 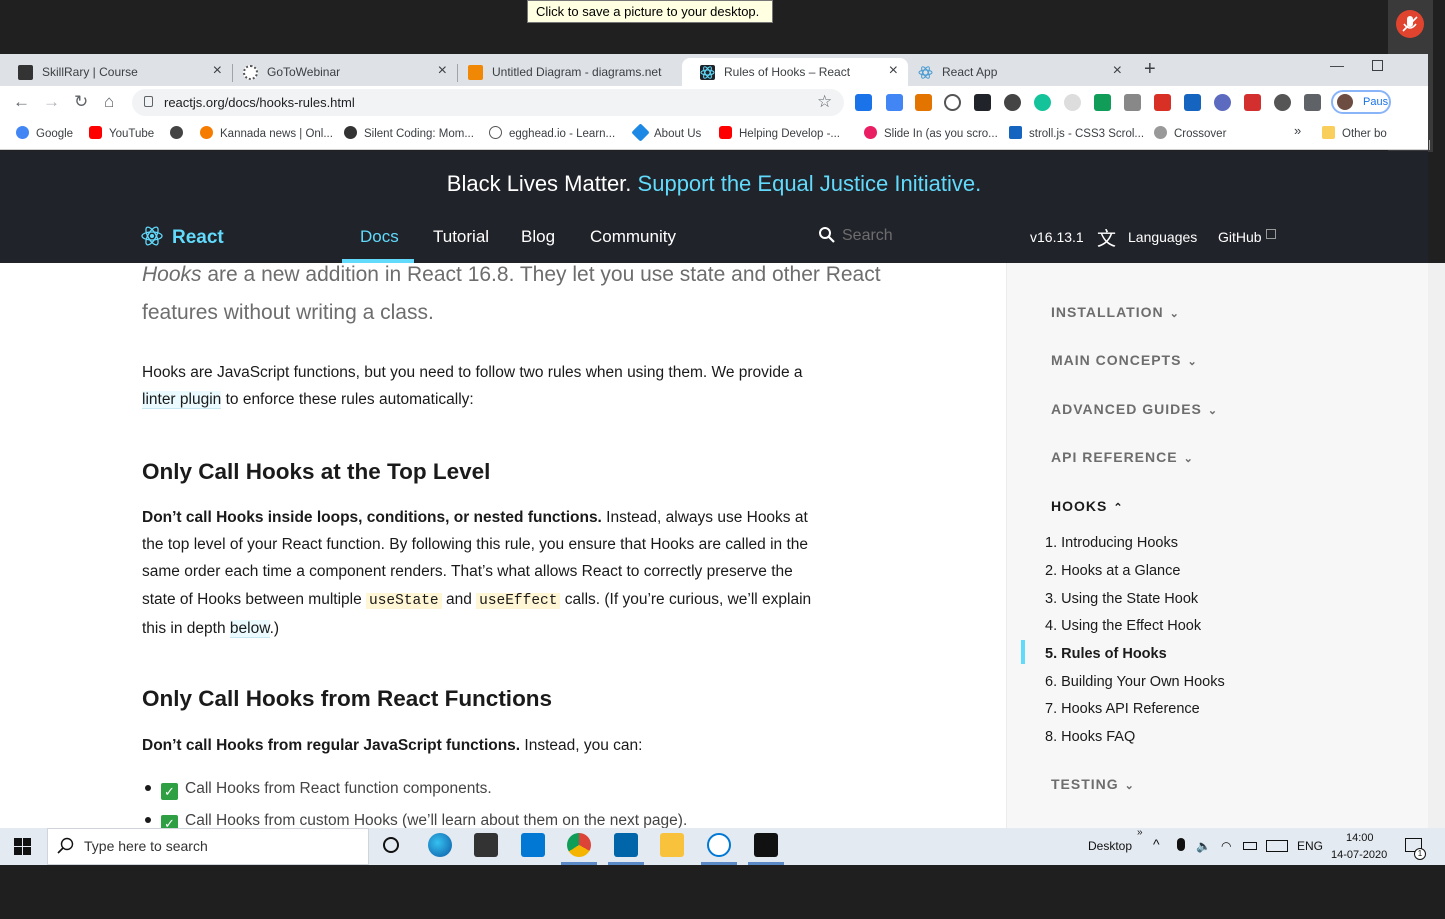 What do you see at coordinates (538, 237) in the screenshot?
I see `nav-blog: Blog` at bounding box center [538, 237].